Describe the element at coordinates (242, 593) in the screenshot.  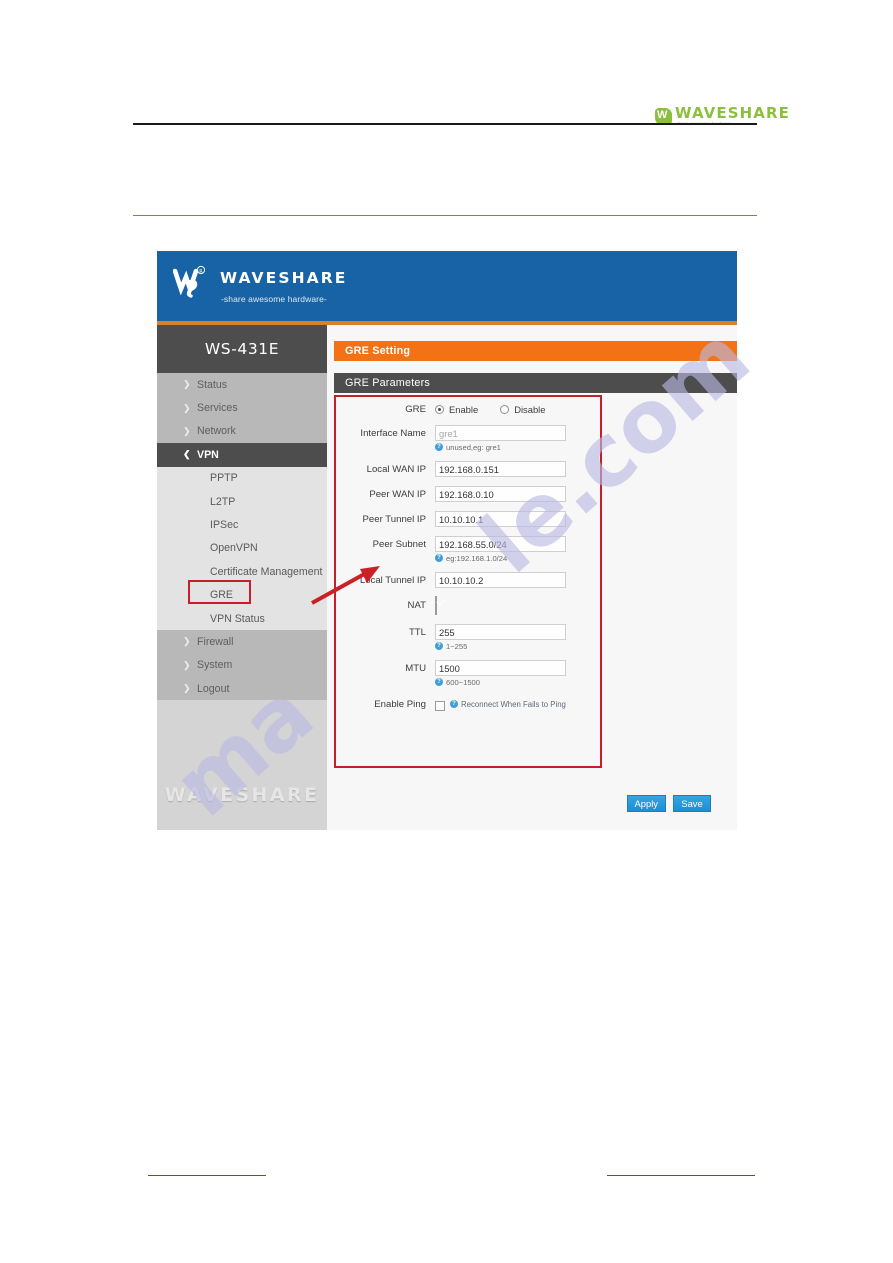
I see `sidebar-item-gre: GRE` at that location.